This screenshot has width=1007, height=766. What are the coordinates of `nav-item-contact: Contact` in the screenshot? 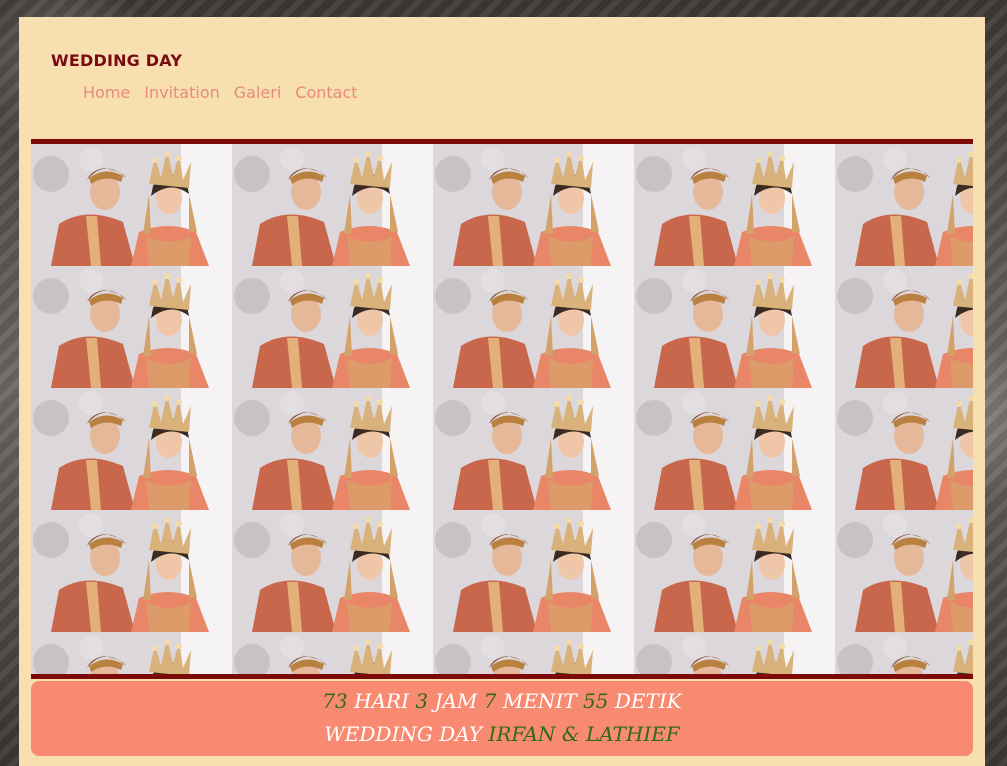 It's located at (326, 92).